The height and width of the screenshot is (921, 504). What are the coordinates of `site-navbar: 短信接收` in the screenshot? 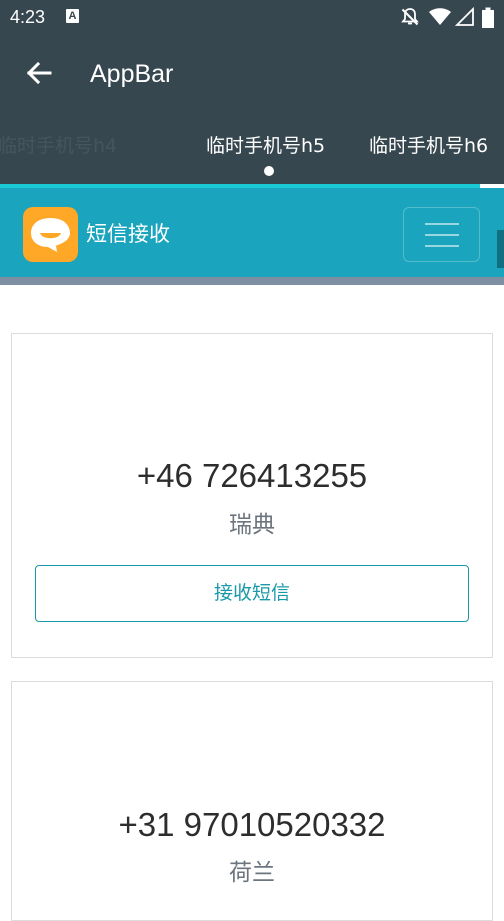 It's located at (252, 232).